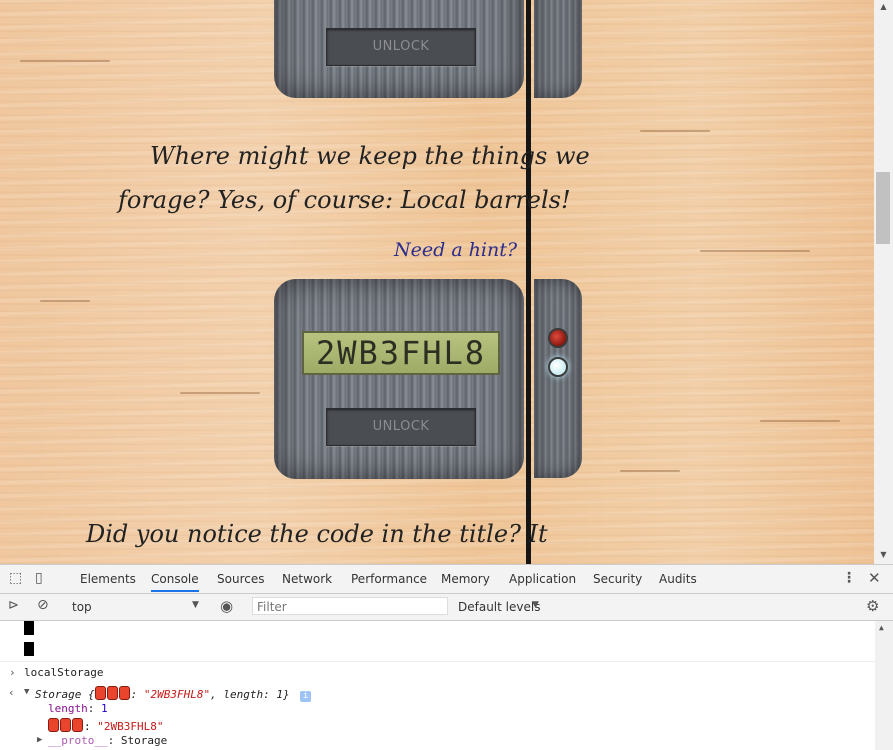  What do you see at coordinates (82, 607) in the screenshot?
I see `context-selector: top` at bounding box center [82, 607].